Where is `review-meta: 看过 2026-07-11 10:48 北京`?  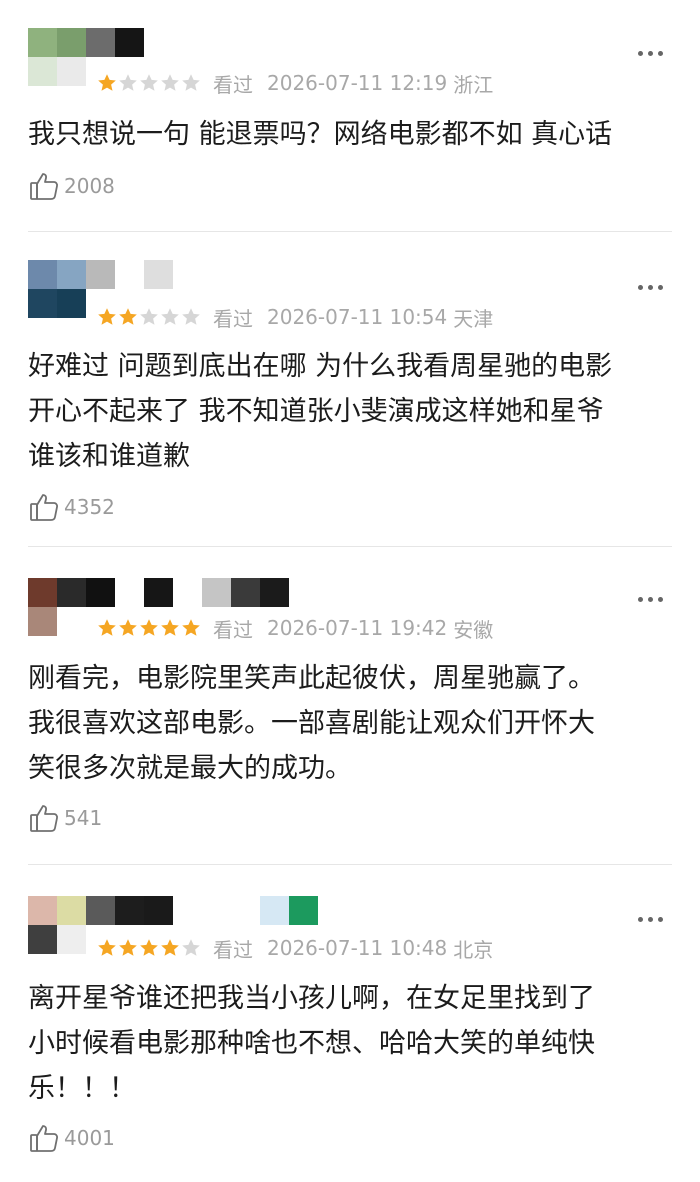
review-meta: 看过 2026-07-11 10:48 北京 is located at coordinates (295, 948).